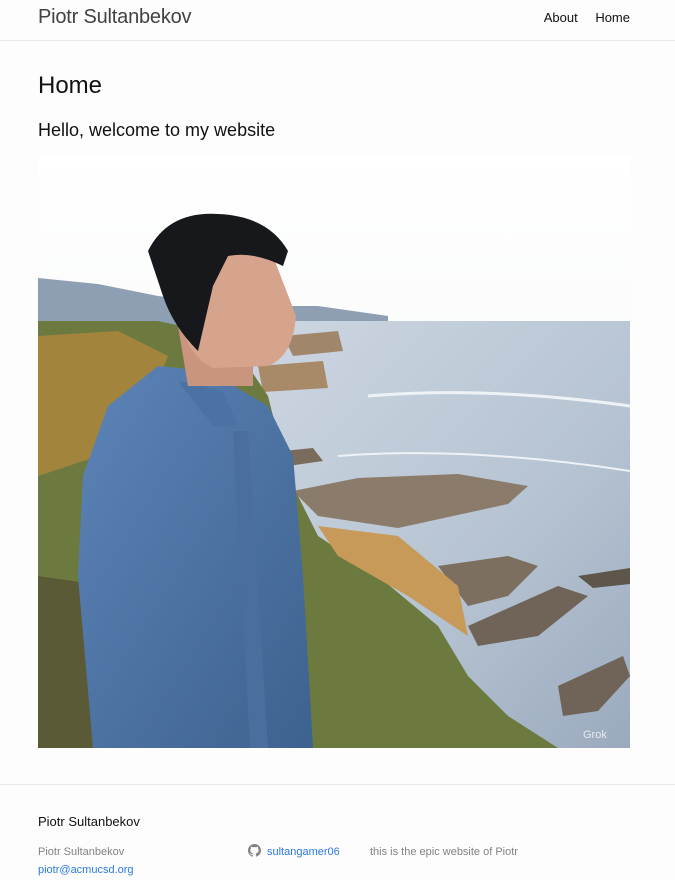 The image size is (675, 880). Describe the element at coordinates (86, 870) in the screenshot. I see `footer-email-link: piotr@acmucsd.org` at that location.